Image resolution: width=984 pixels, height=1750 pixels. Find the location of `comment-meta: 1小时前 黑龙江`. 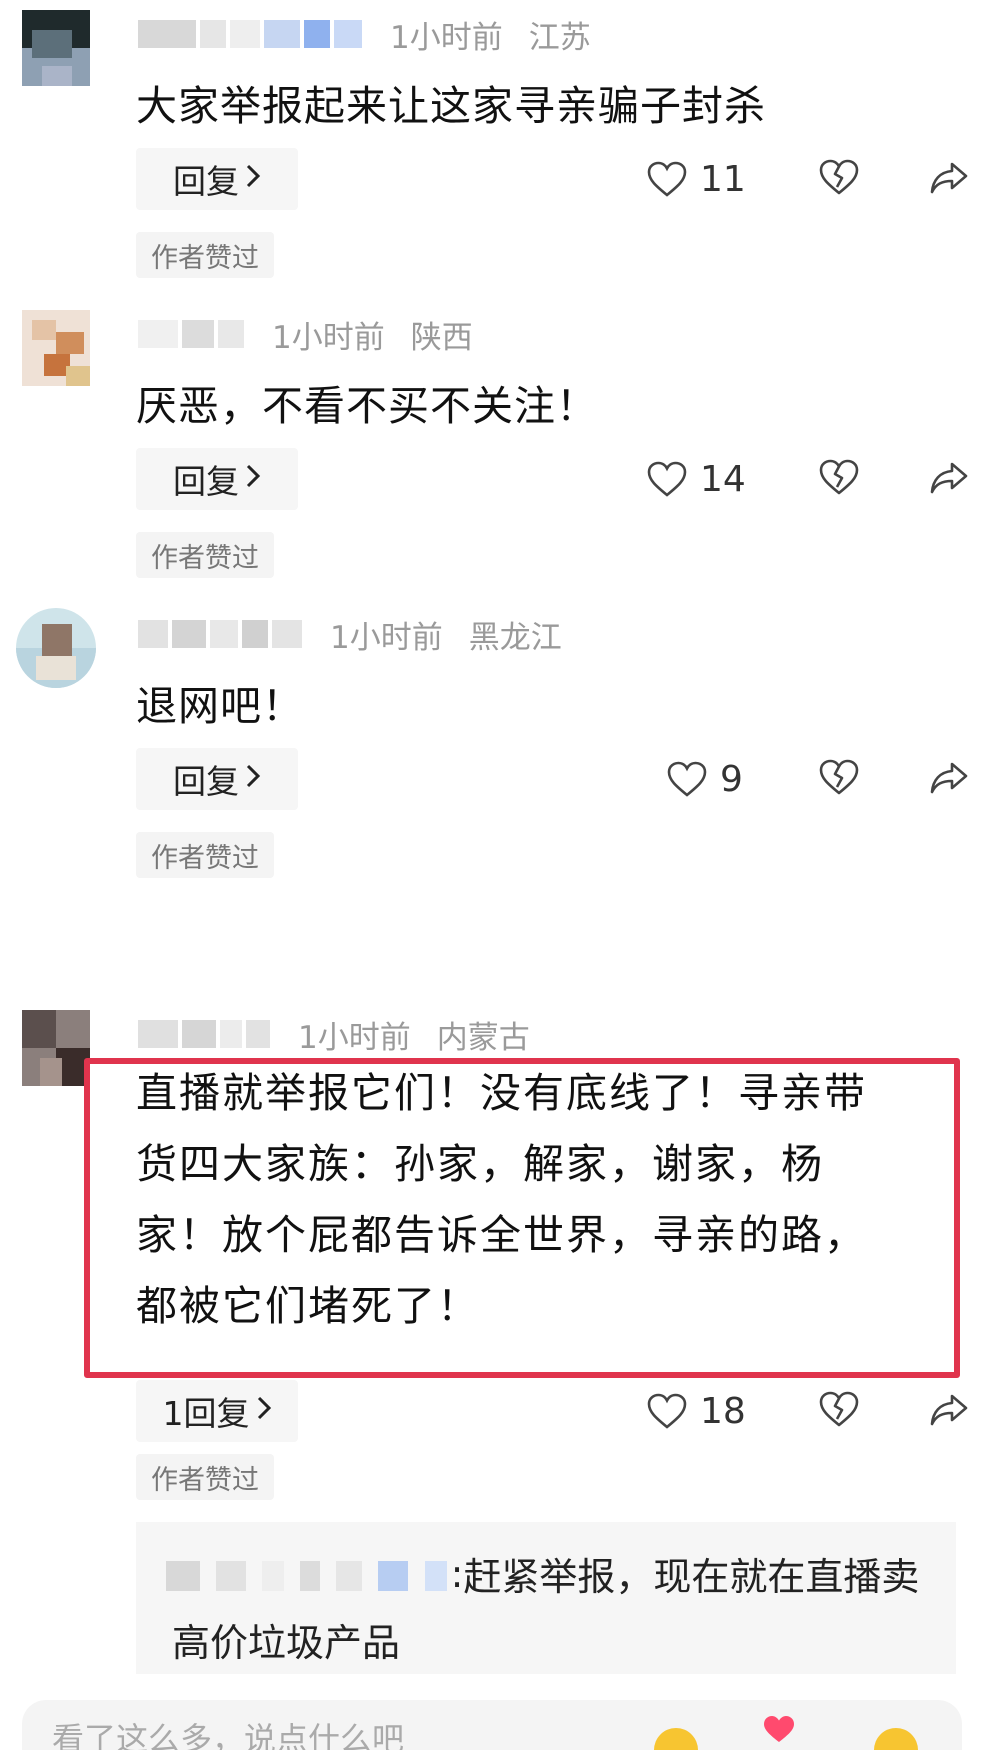

comment-meta: 1小时前 黑龙江 is located at coordinates (350, 635).